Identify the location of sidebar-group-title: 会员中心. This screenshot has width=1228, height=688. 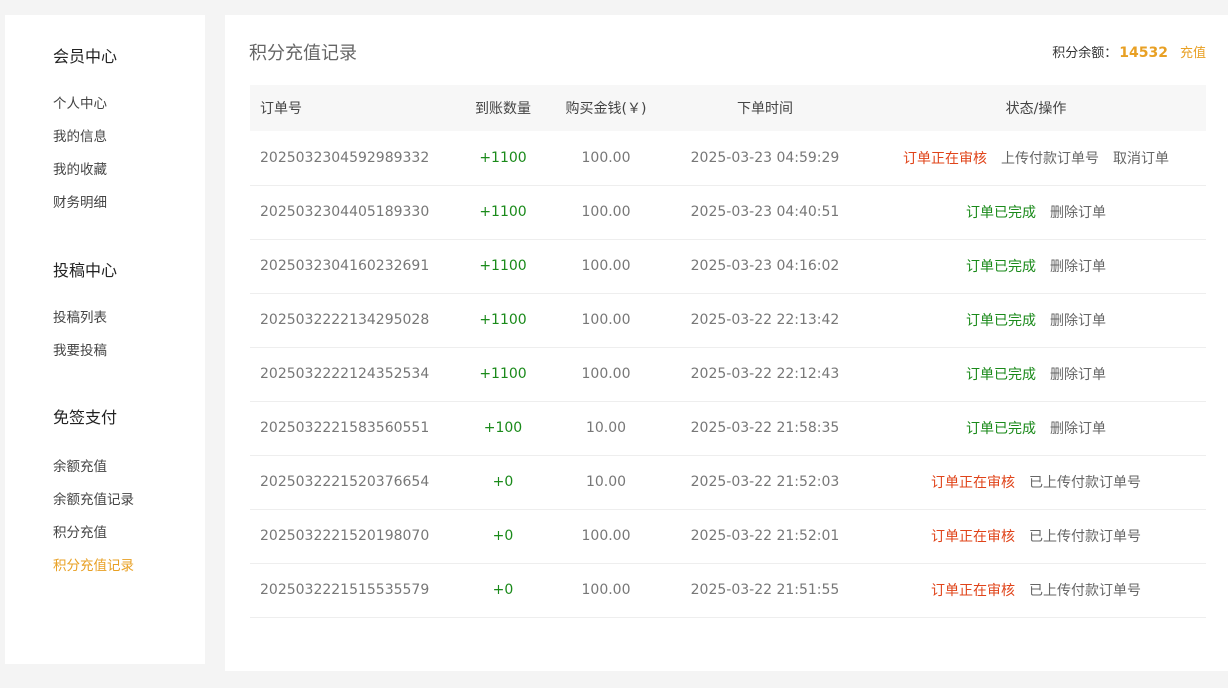
(85, 56).